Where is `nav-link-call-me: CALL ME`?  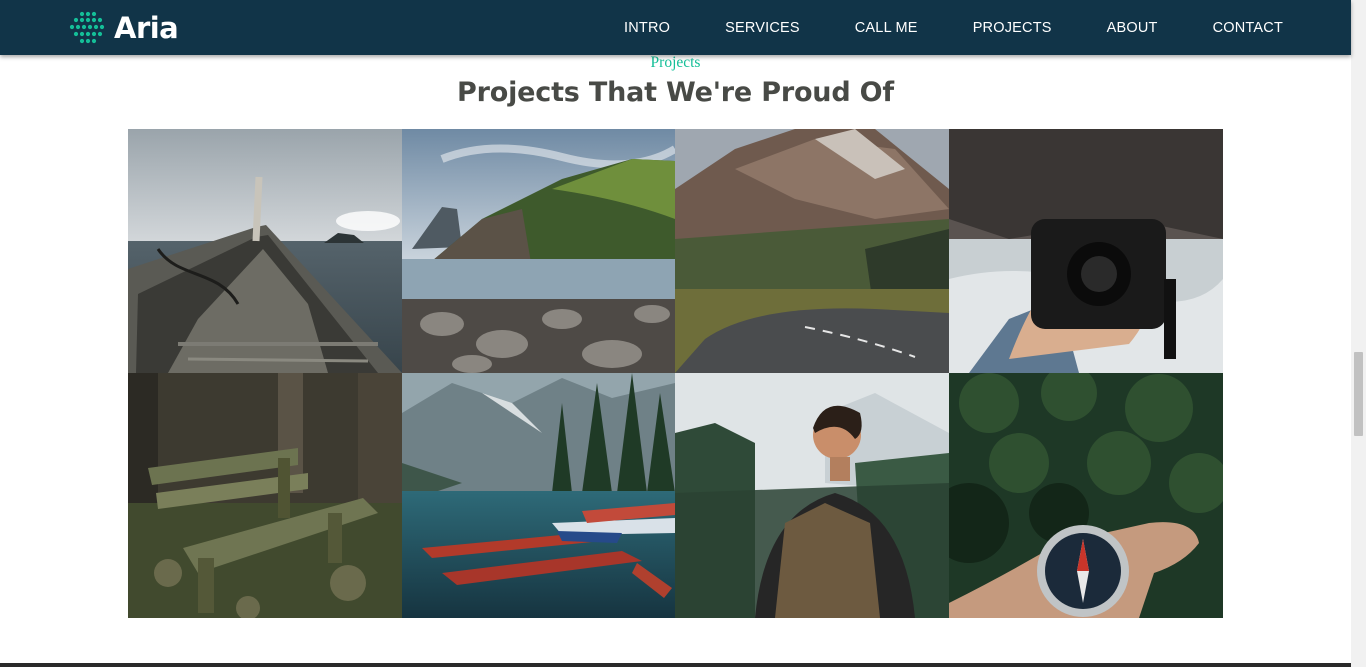 nav-link-call-me: CALL ME is located at coordinates (886, 28).